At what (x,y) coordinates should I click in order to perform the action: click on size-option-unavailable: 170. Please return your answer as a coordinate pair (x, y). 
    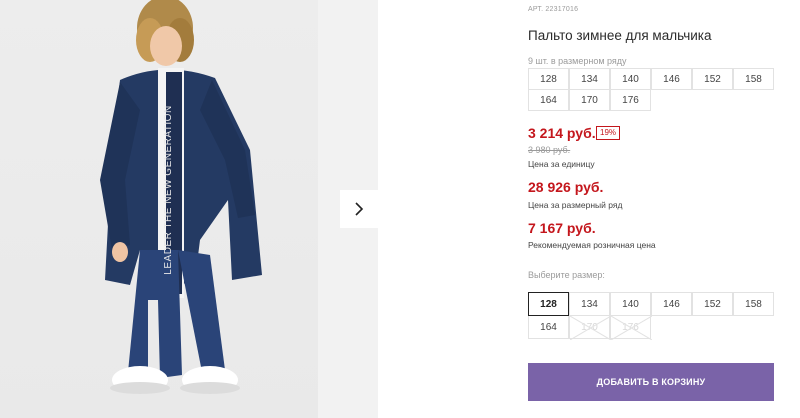
    Looking at the image, I should click on (590, 327).